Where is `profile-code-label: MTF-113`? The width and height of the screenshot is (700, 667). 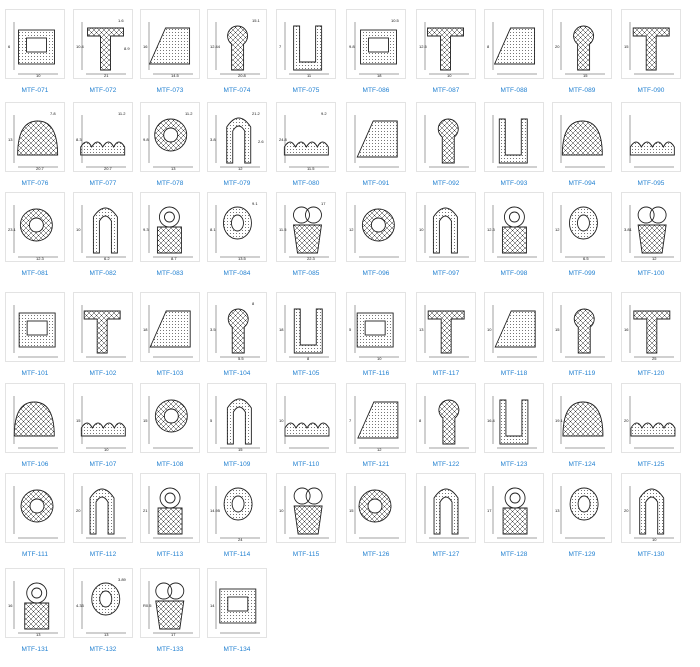
profile-code-label: MTF-113 is located at coordinates (170, 554).